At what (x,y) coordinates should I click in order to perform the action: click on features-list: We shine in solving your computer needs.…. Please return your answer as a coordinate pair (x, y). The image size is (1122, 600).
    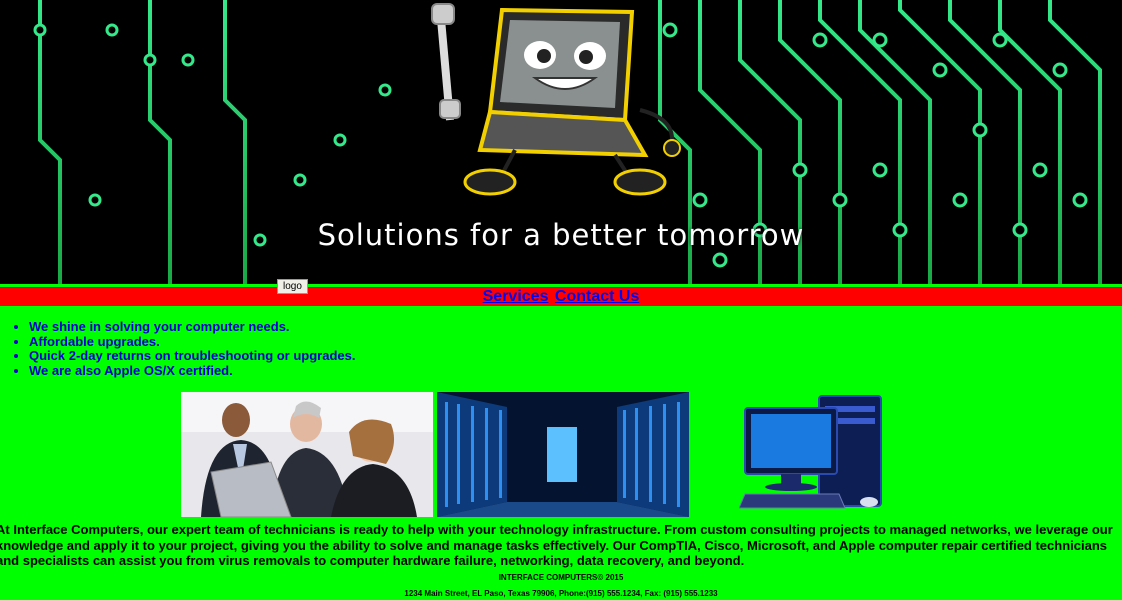
    Looking at the image, I should click on (177, 349).